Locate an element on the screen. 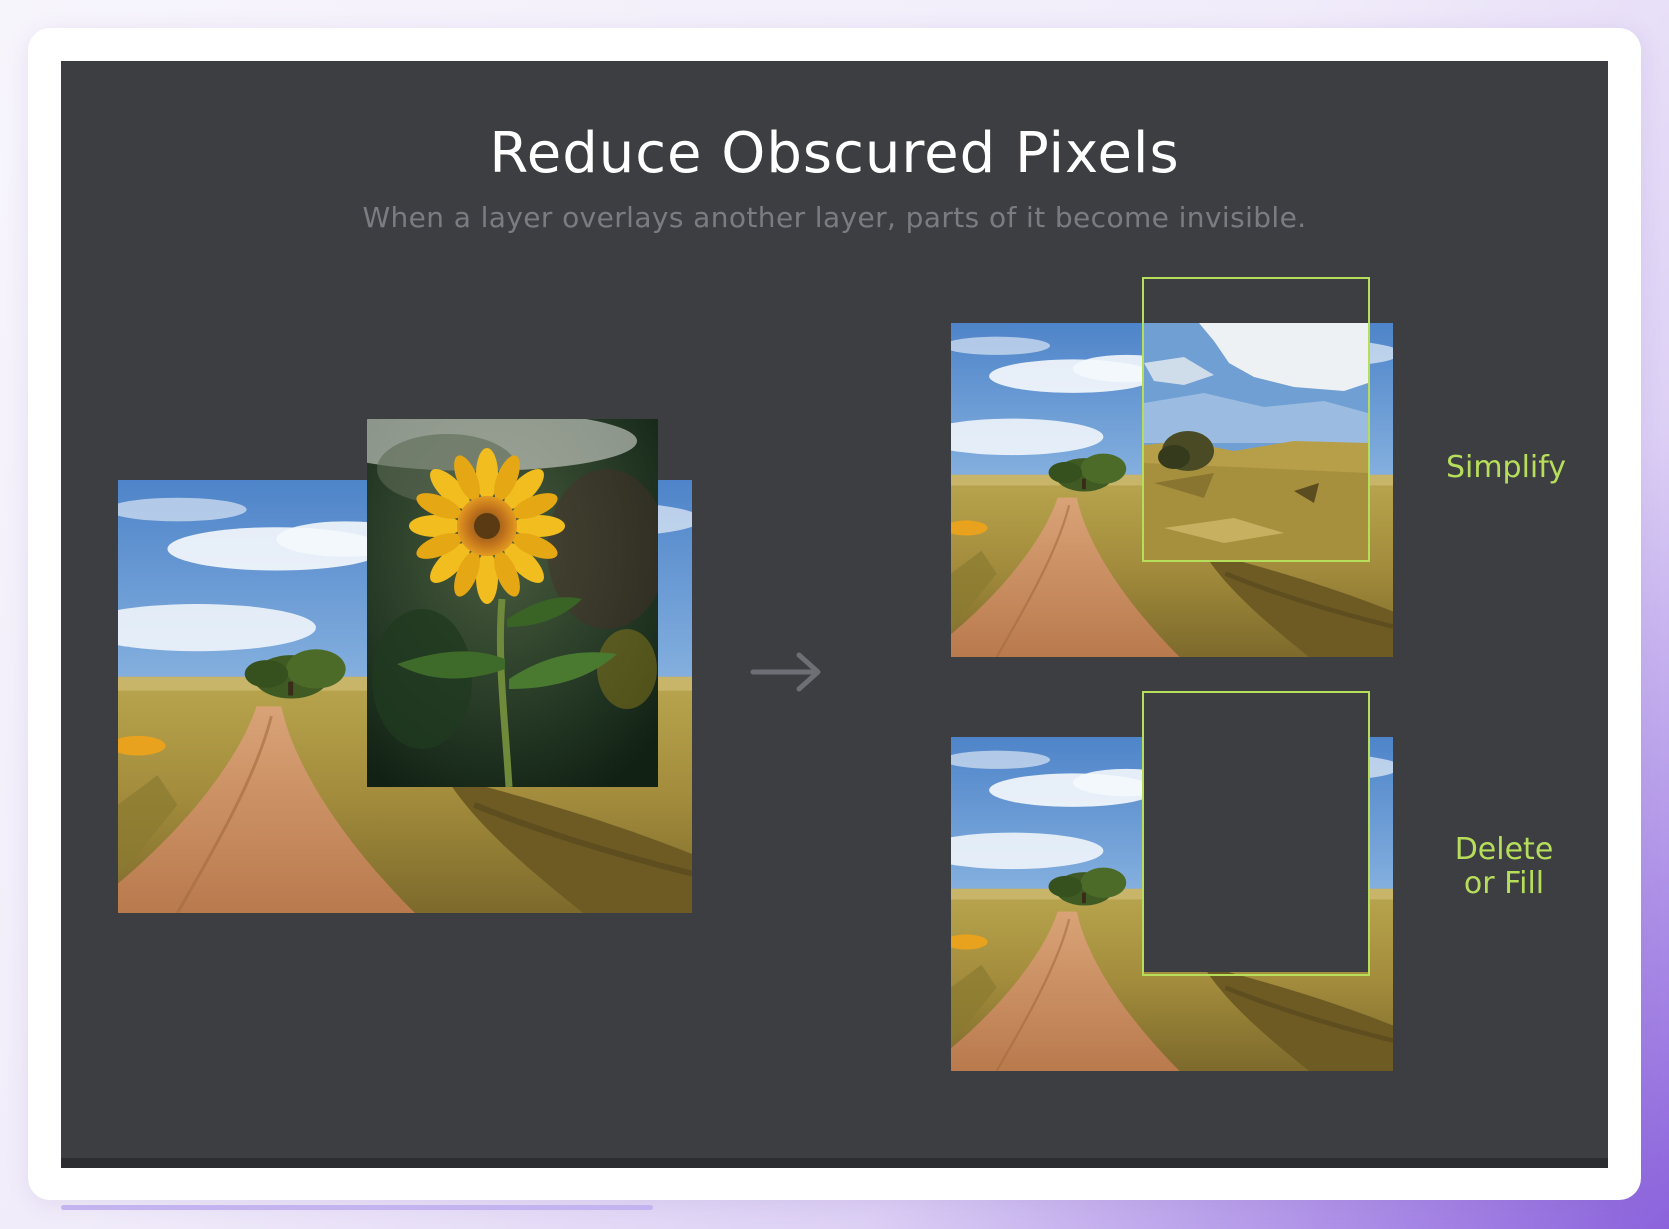 This screenshot has width=1669, height=1229. delete-or-fill-line2: or Fill is located at coordinates (1504, 883).